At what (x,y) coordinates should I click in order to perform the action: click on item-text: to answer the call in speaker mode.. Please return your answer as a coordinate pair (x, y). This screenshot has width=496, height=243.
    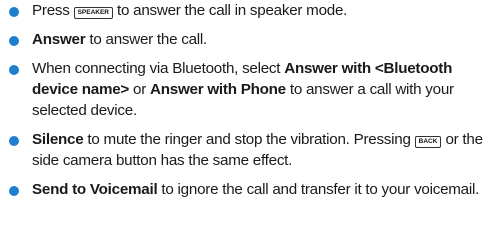
    Looking at the image, I should click on (232, 10).